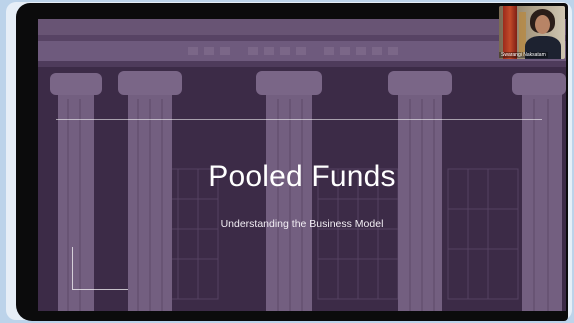 This screenshot has height=323, width=574. What do you see at coordinates (532, 32) in the screenshot?
I see `participant-video-tile: Swarangi Naksatam` at bounding box center [532, 32].